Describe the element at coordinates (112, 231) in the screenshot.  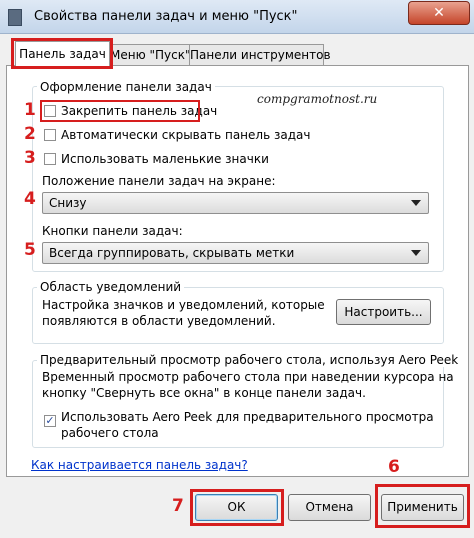
I see `taskbar-buttons-label: Кнопки панели задач:` at that location.